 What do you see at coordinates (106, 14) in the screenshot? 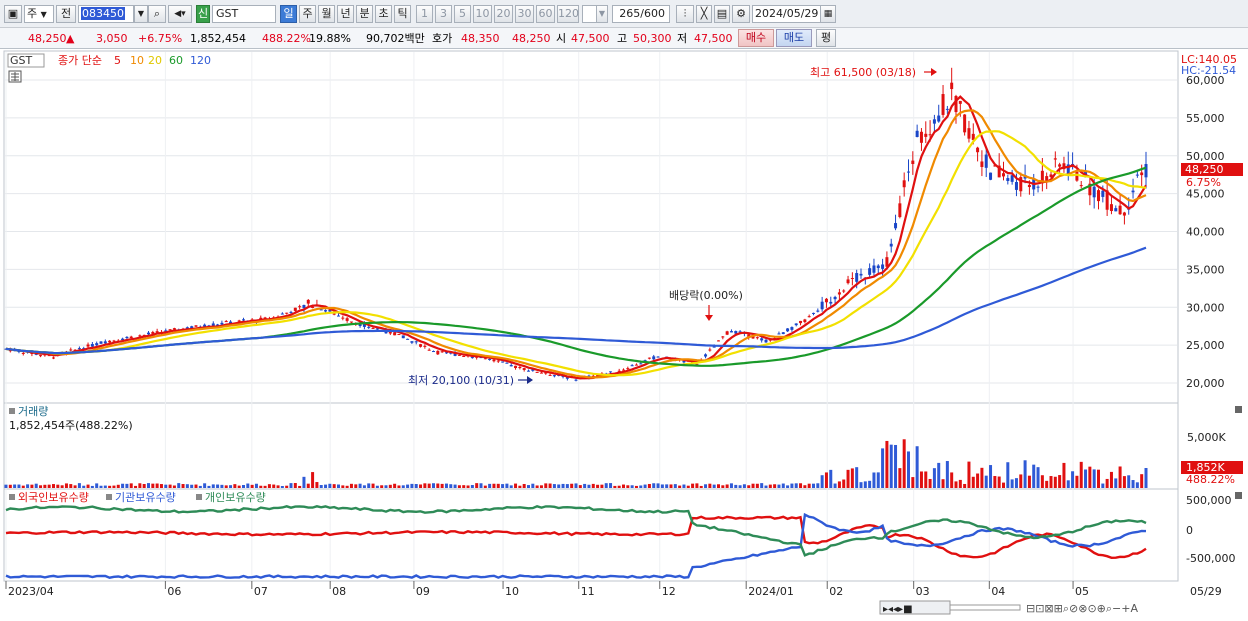
I see `stock-code-input: 083450` at bounding box center [106, 14].